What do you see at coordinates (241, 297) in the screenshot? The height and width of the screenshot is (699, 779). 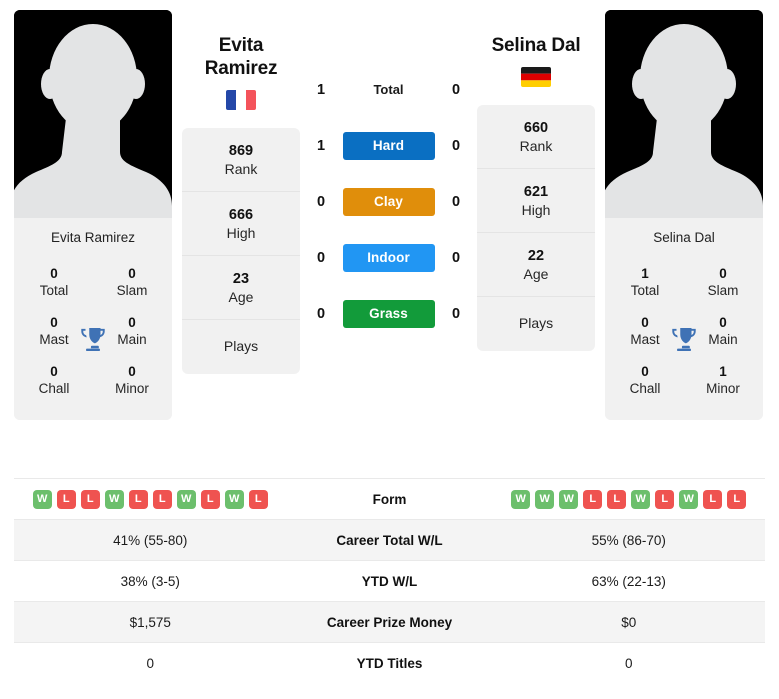 I see `left-age-label: Age` at bounding box center [241, 297].